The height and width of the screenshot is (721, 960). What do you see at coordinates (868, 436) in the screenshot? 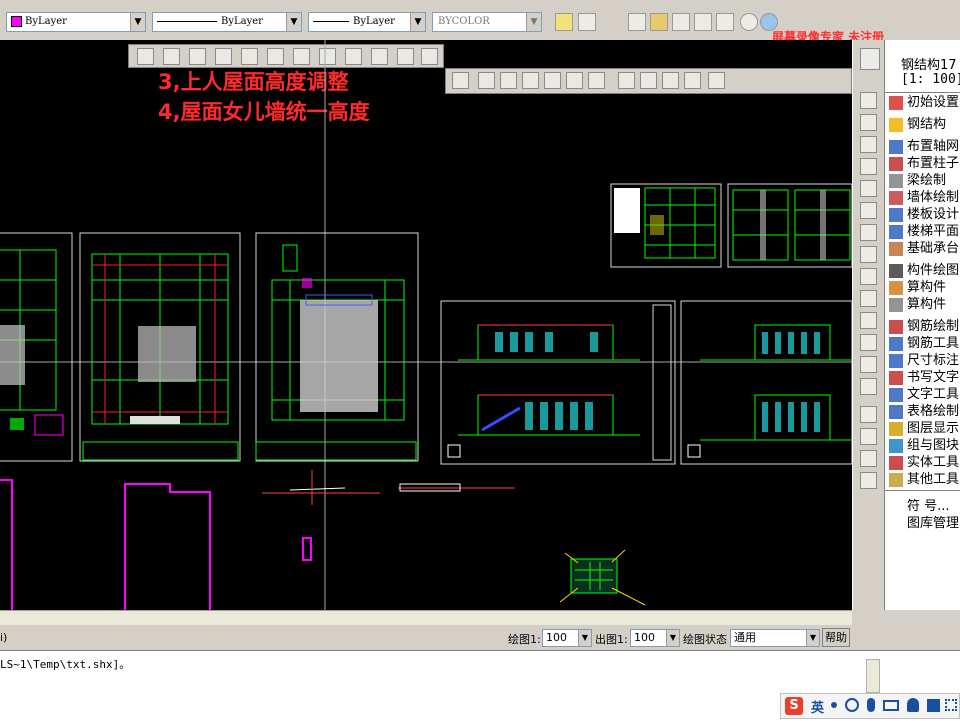
I see `paste-icon` at bounding box center [868, 436].